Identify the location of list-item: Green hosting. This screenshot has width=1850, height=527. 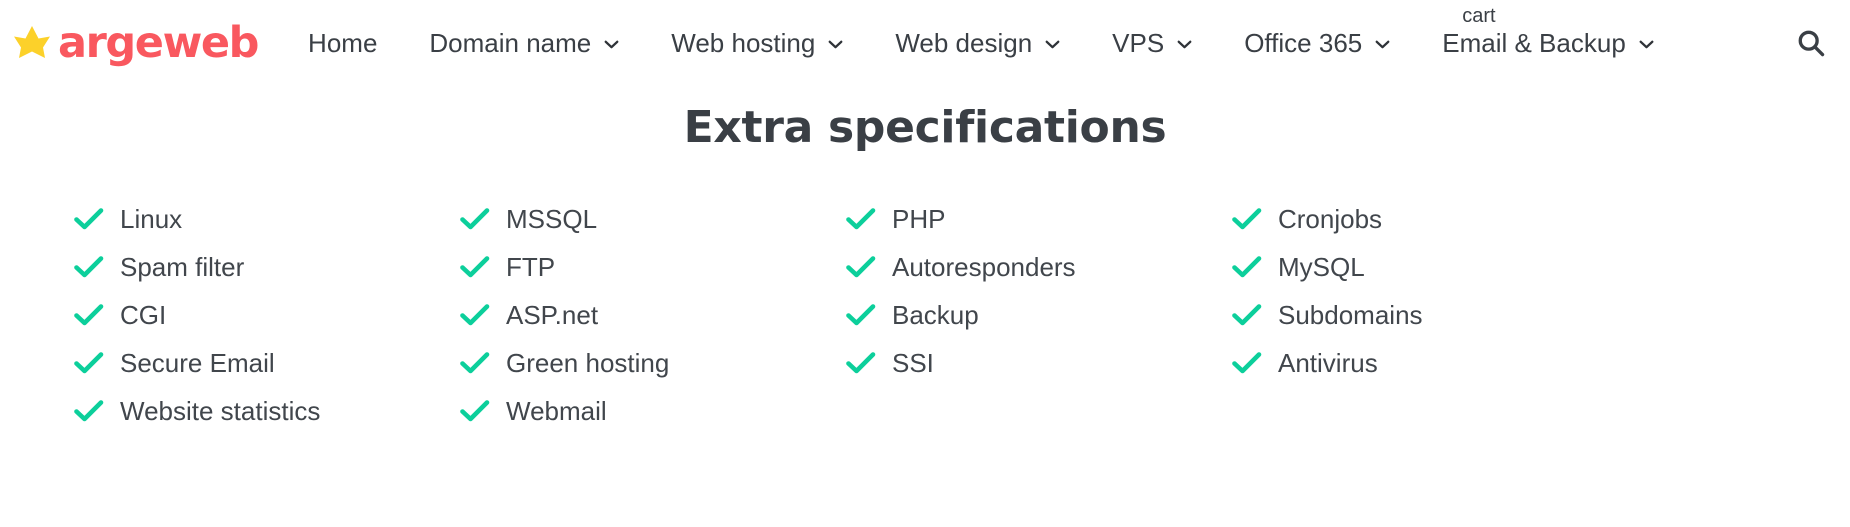
(653, 363).